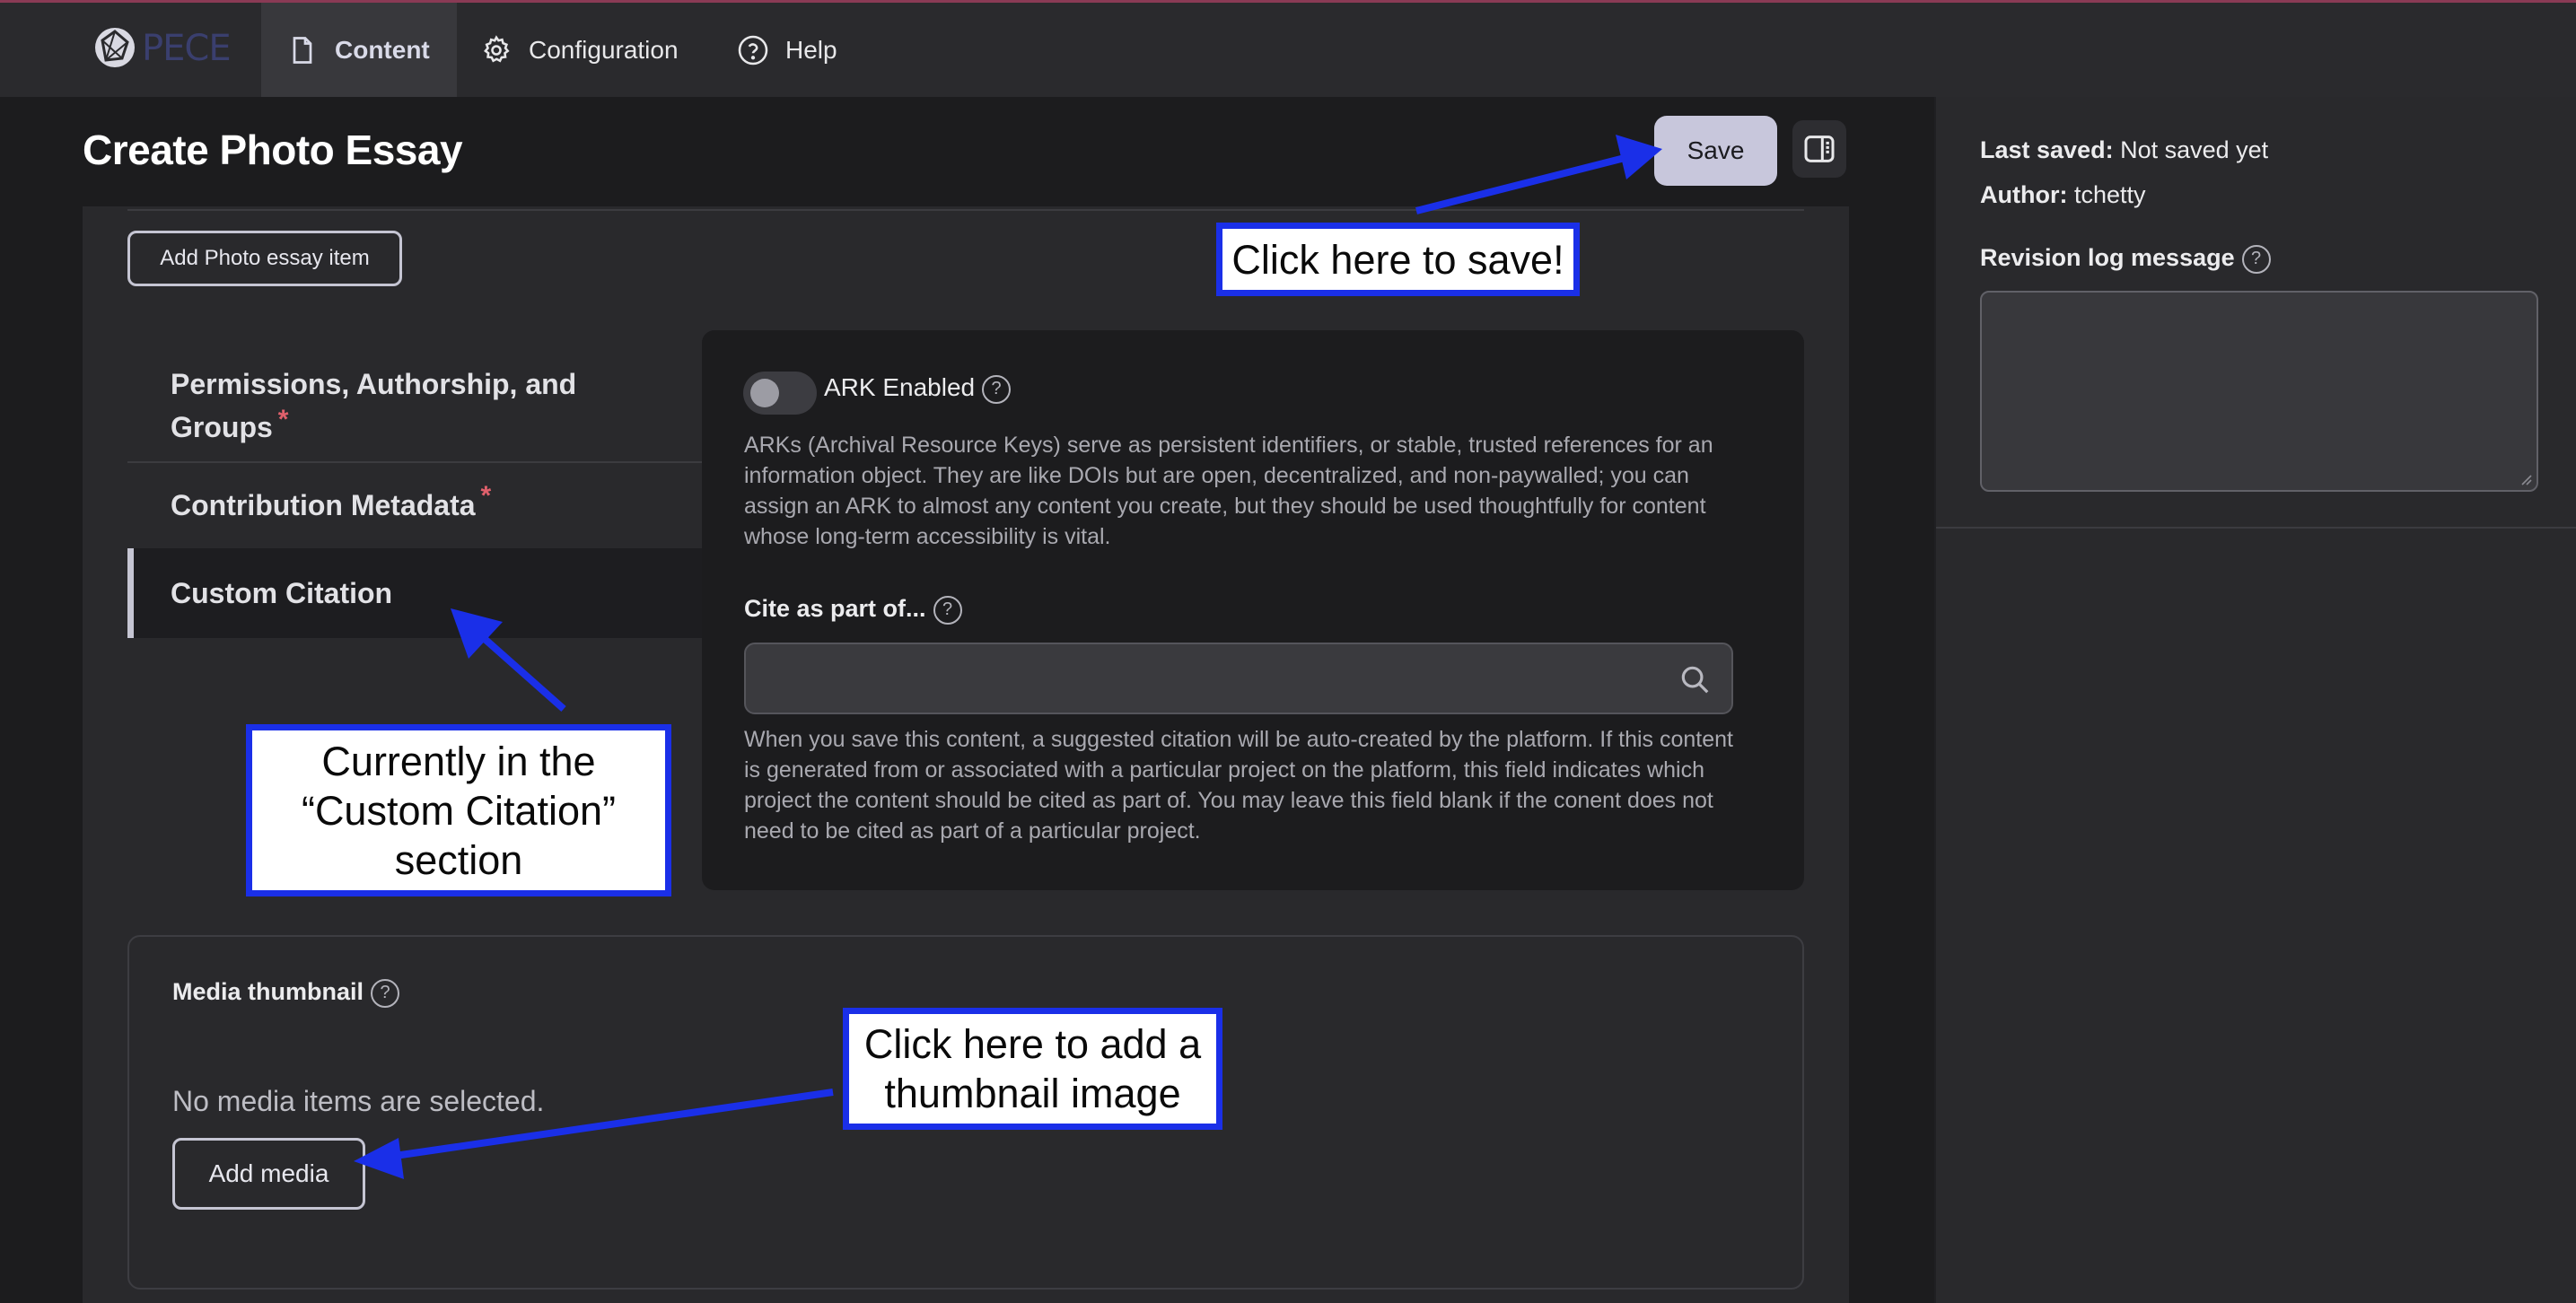  What do you see at coordinates (1032, 1093) in the screenshot?
I see `annotation-thumb-line-2: thumbnail image` at bounding box center [1032, 1093].